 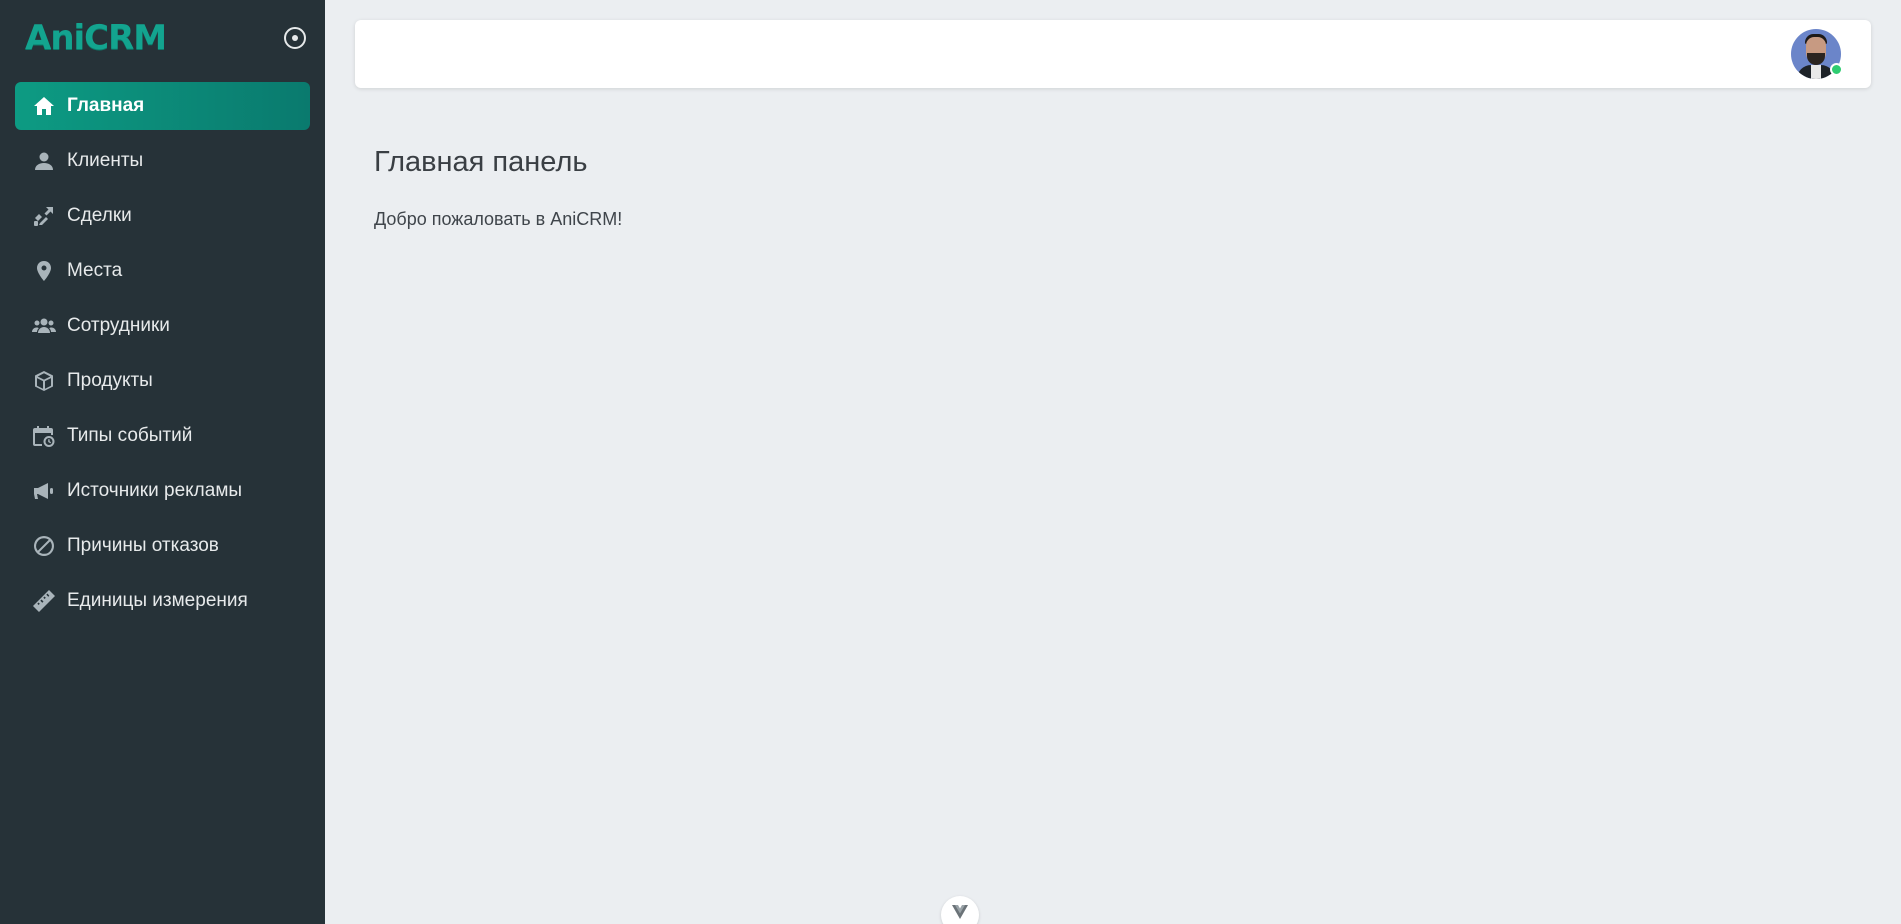 I want to click on sidebar-item-label: Сотрудники, so click(x=118, y=325).